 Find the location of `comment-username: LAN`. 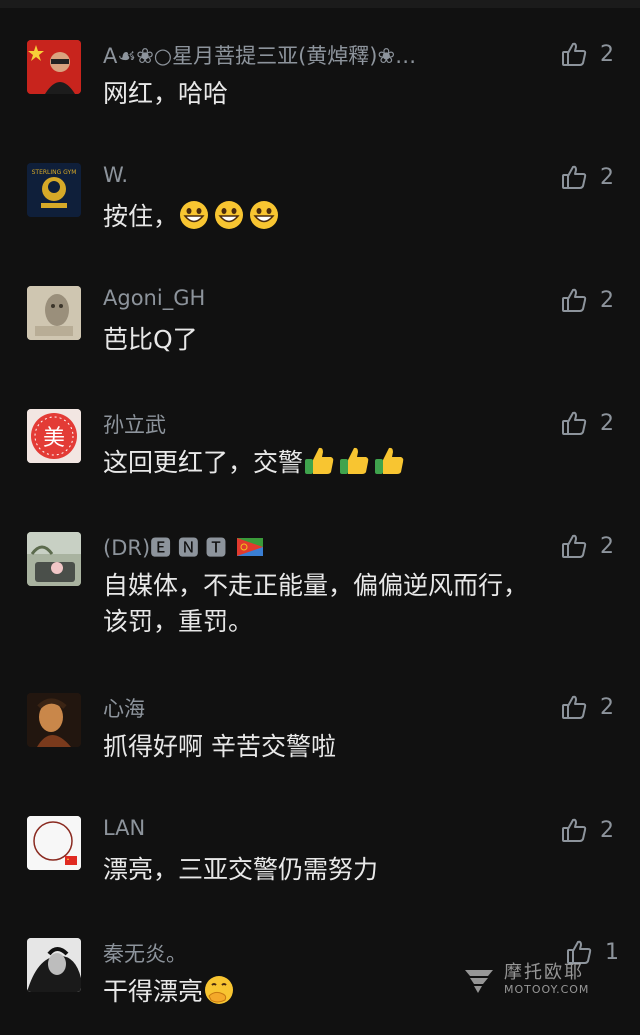

comment-username: LAN is located at coordinates (124, 828).